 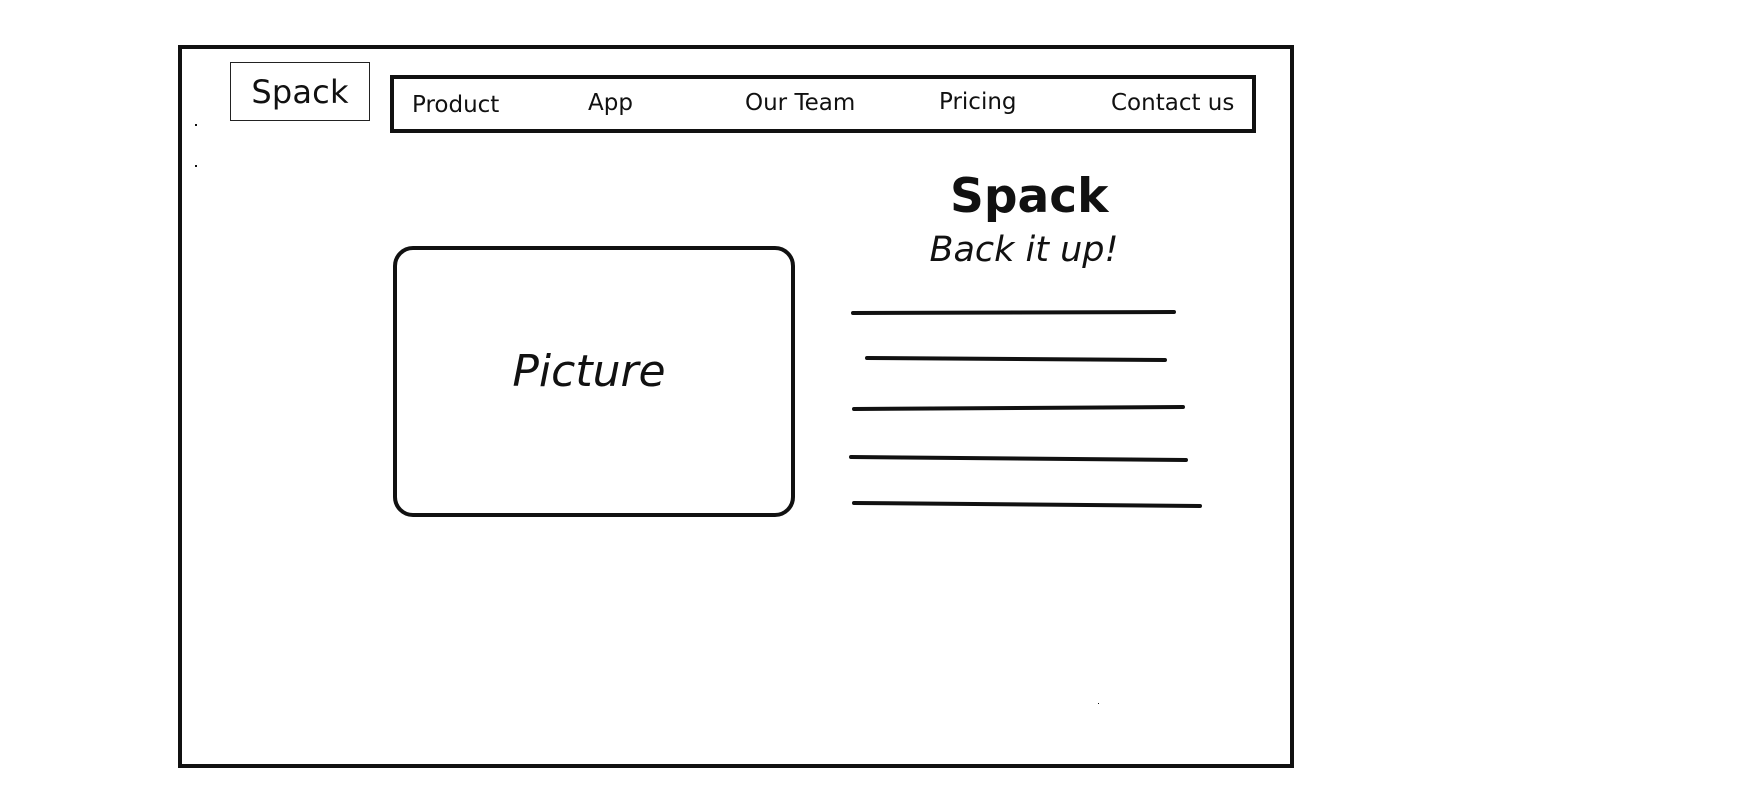 I want to click on picture-placeholder-label: Picture, so click(x=589, y=371).